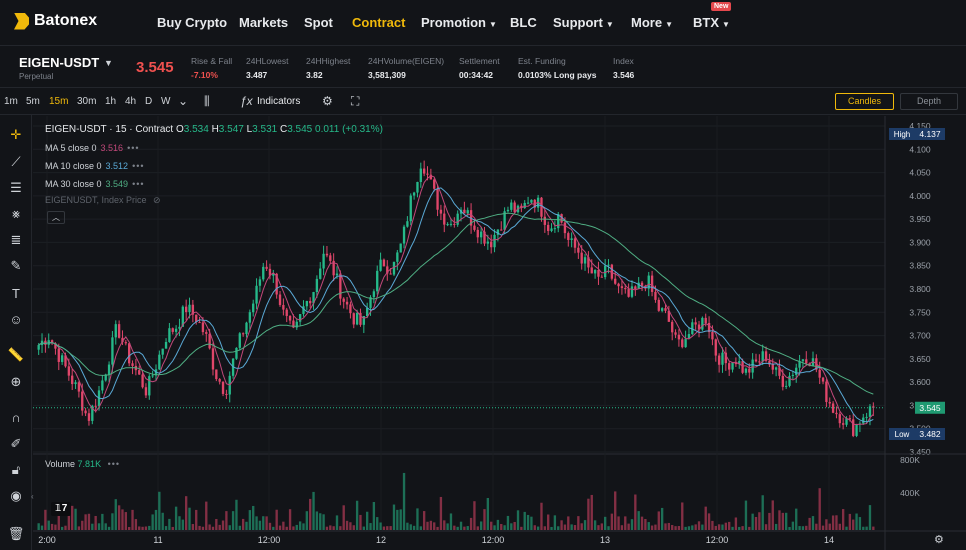 The image size is (966, 550). Describe the element at coordinates (95, 184) in the screenshot. I see `ma-legend-2: MA 30 close 0 3.549 •••` at that location.